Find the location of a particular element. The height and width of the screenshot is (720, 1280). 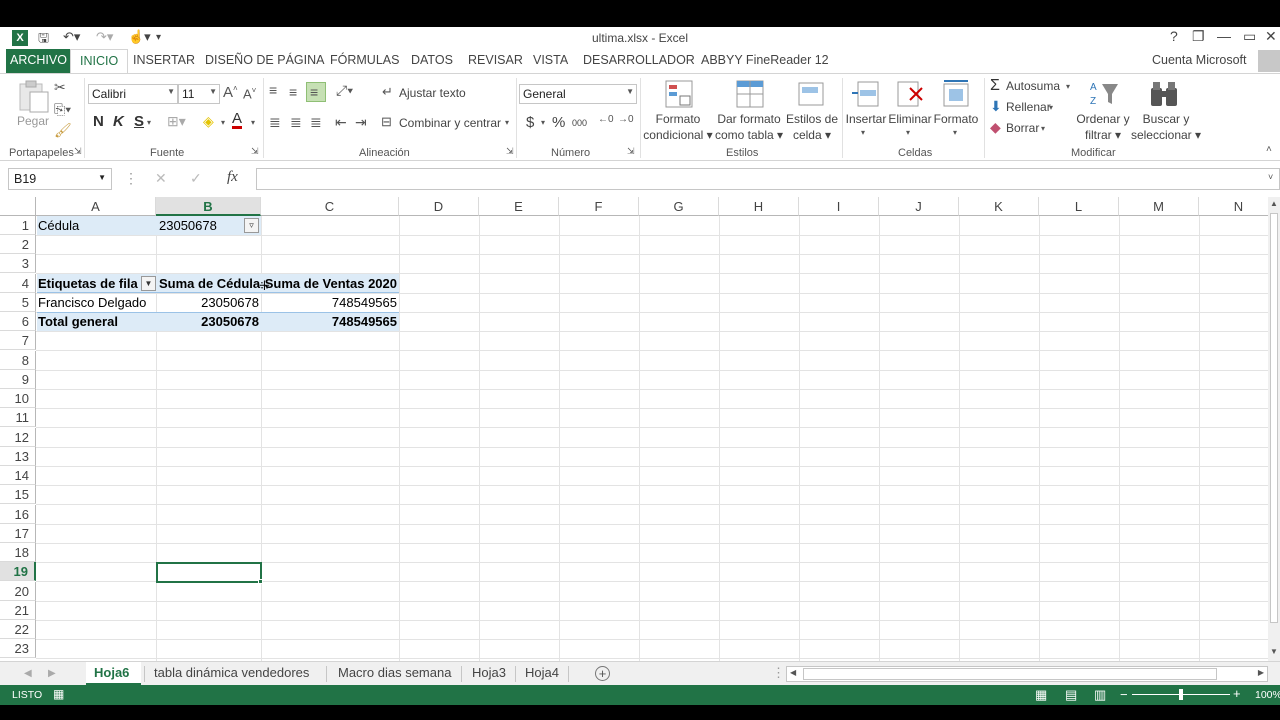

row-header: 9 is located at coordinates (18, 379).